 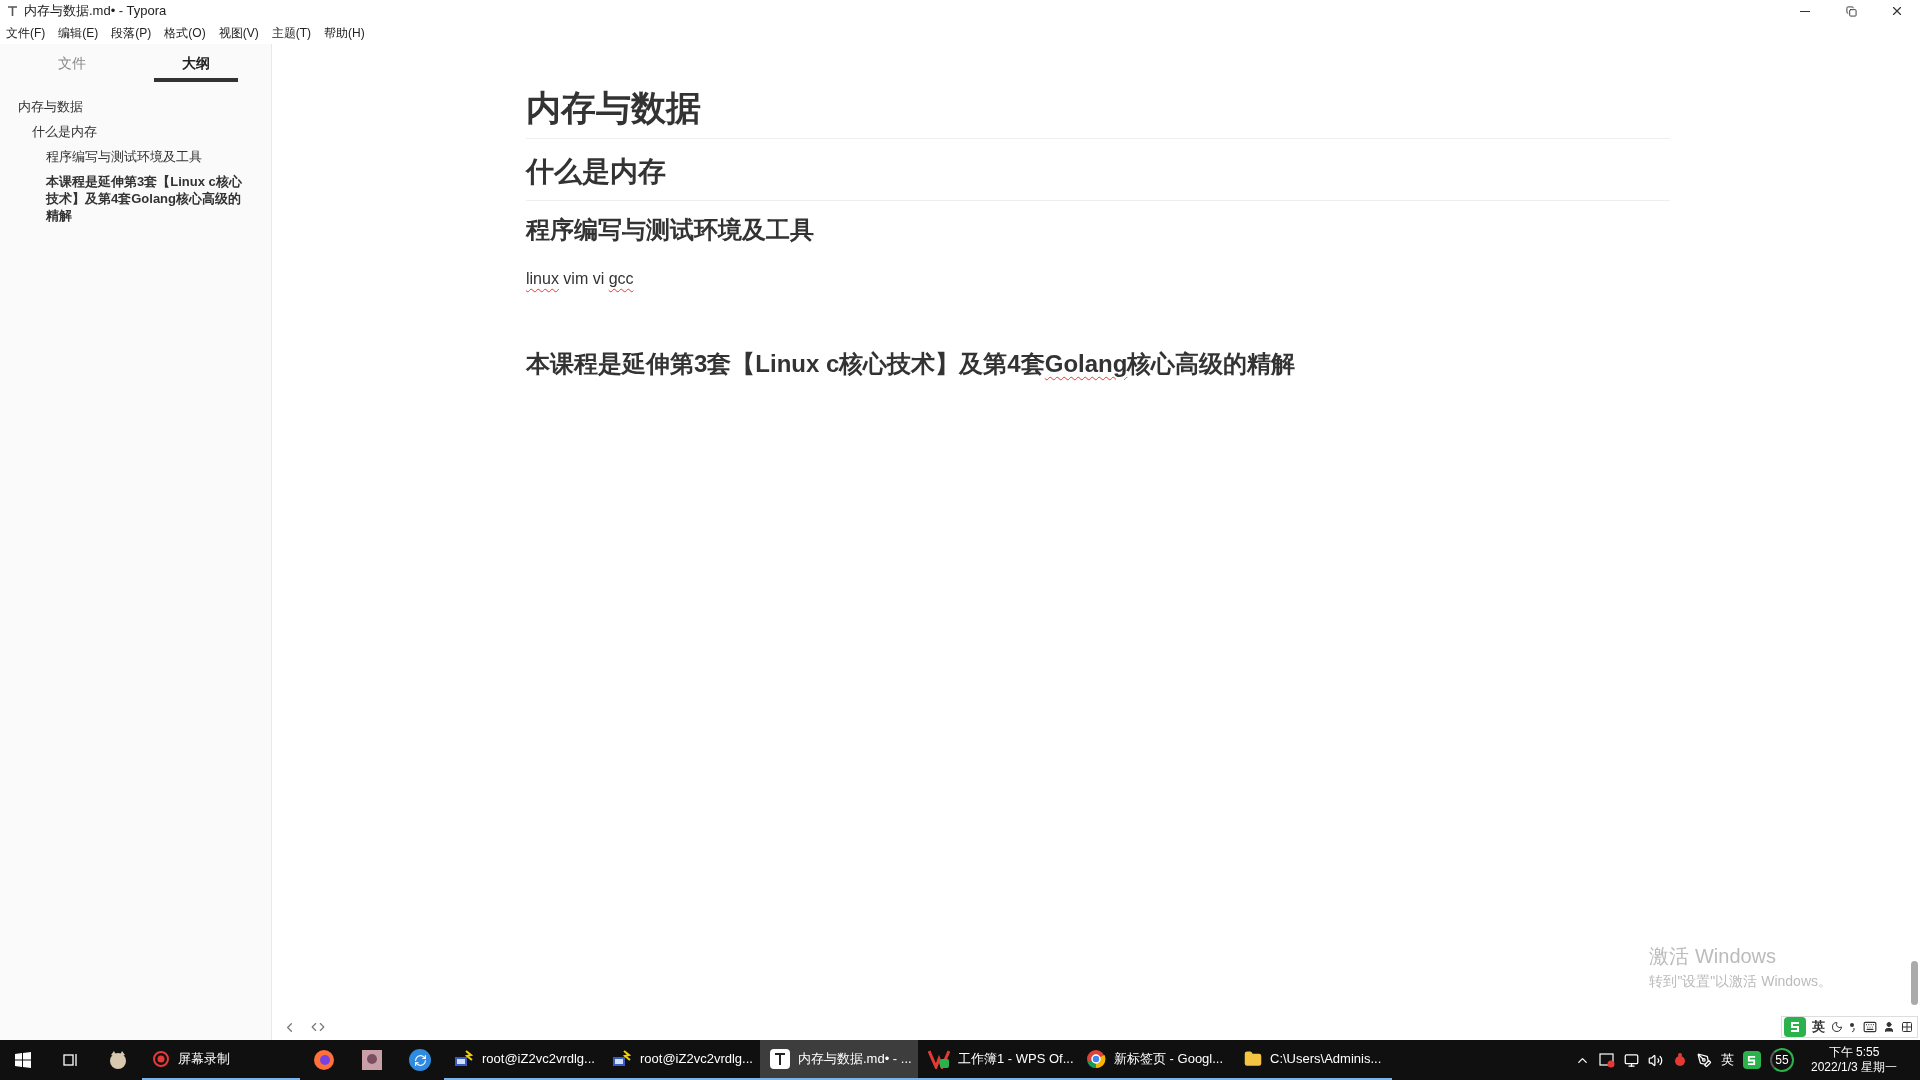 I want to click on menu-item: 主题(T), so click(x=291, y=33).